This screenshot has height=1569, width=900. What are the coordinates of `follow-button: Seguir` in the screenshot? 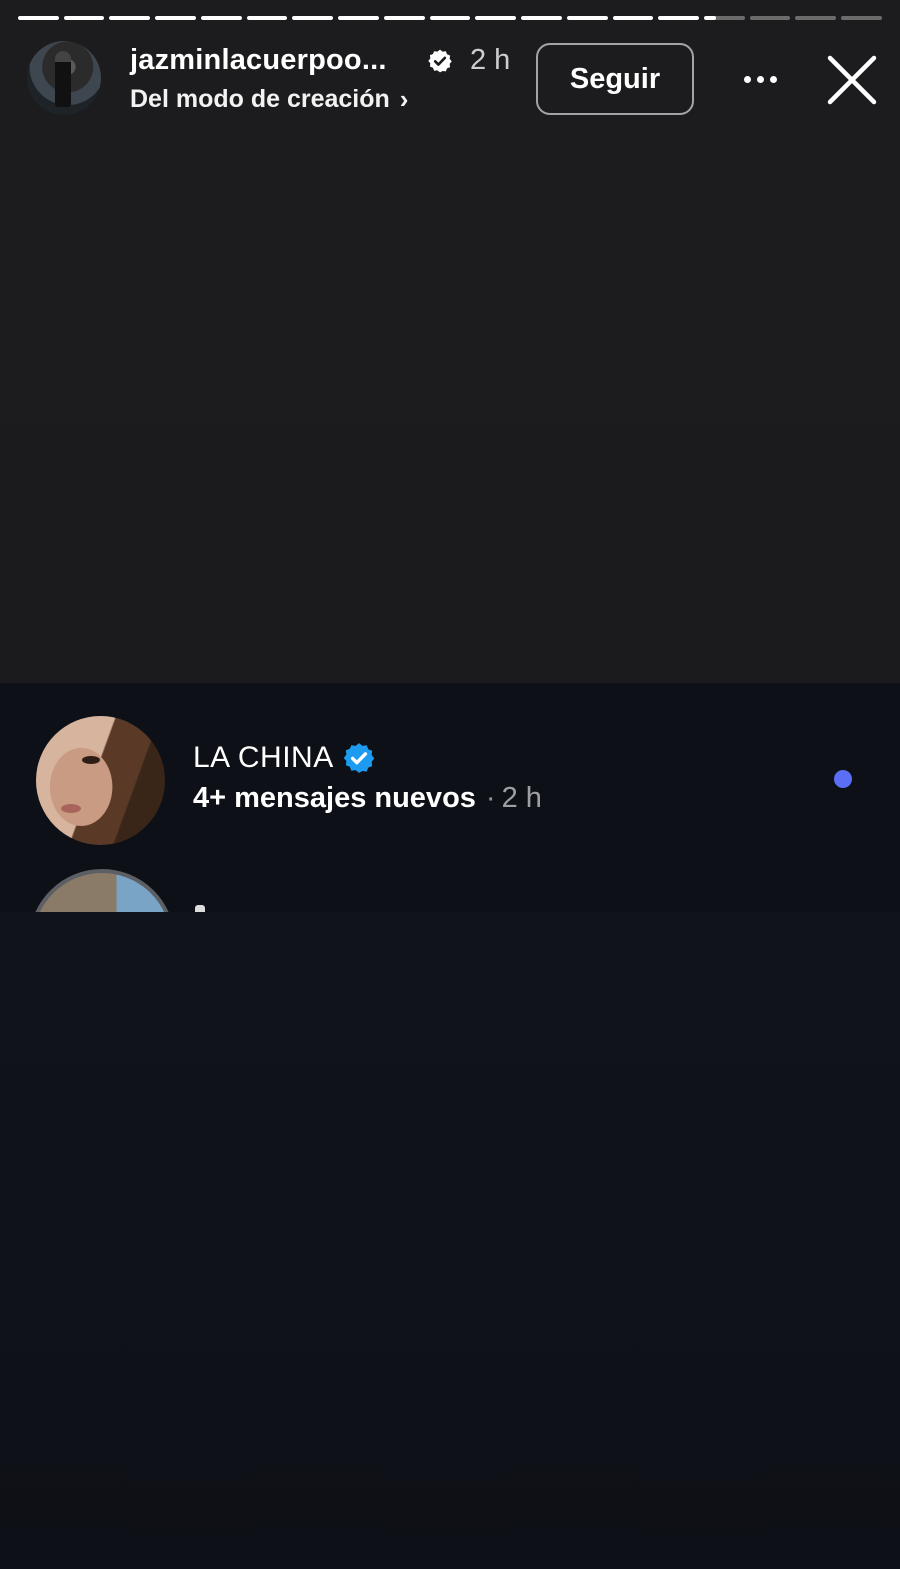 It's located at (615, 79).